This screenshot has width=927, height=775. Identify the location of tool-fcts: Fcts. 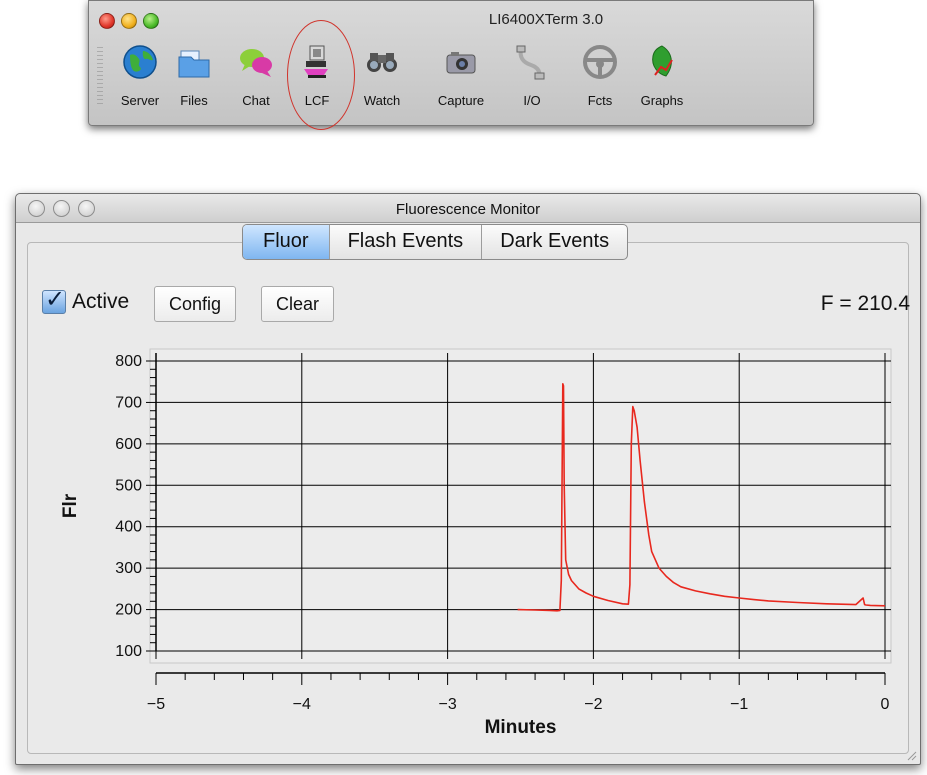
(600, 75).